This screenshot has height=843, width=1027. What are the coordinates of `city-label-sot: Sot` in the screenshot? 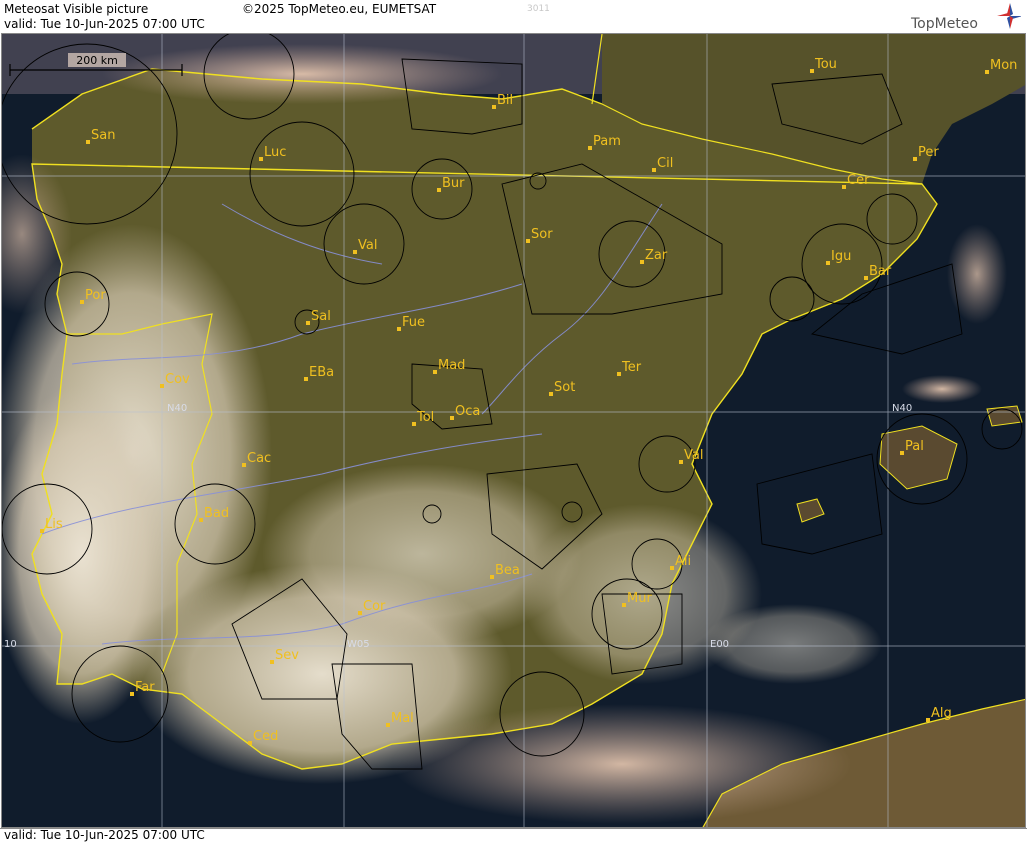 It's located at (564, 387).